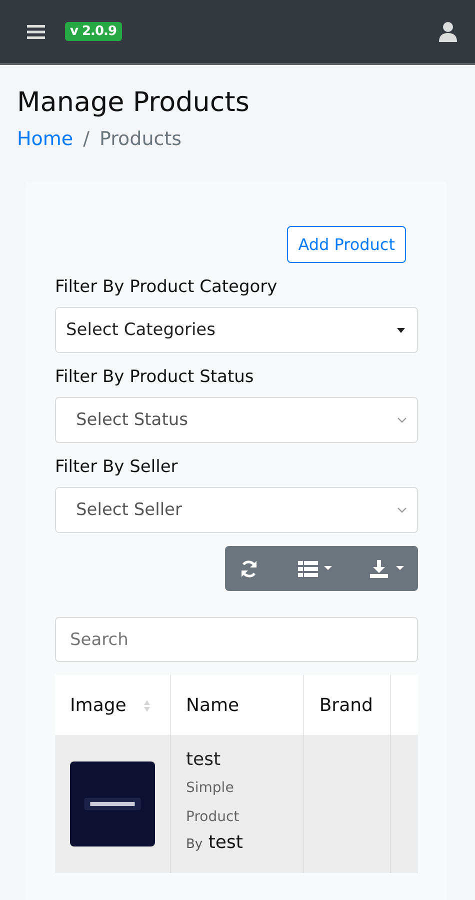 Image resolution: width=475 pixels, height=900 pixels. Describe the element at coordinates (401, 330) in the screenshot. I see `caret-icon` at that location.